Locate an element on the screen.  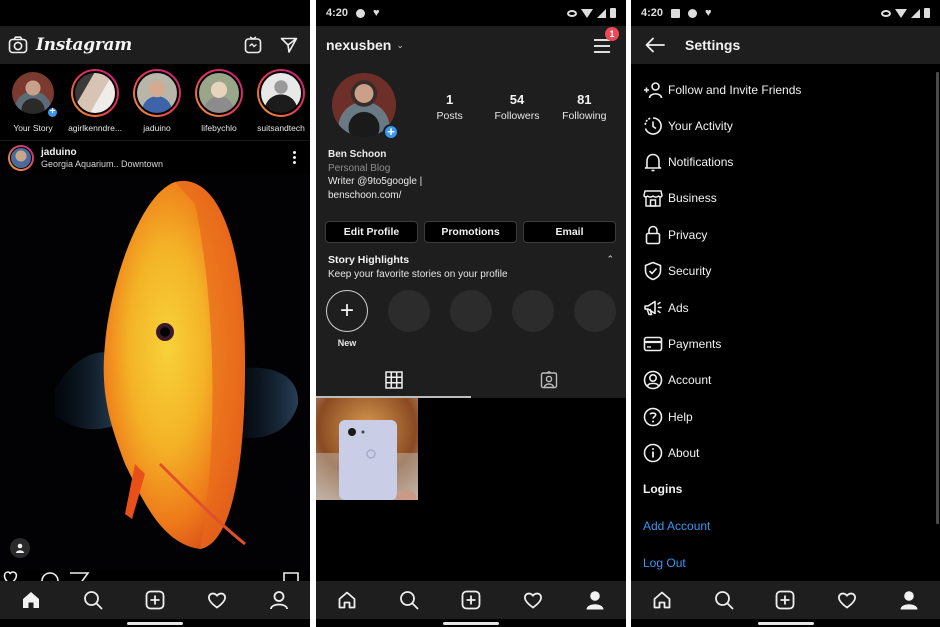
stat-posts: 1 Posts is located at coordinates (450, 107).